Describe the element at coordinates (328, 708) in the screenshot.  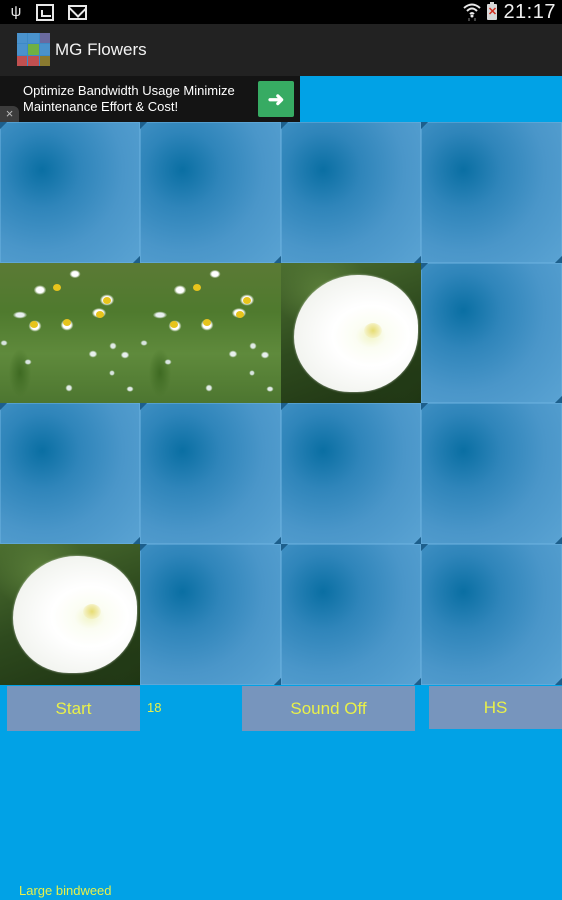
I see `sound-toggle-button: Sound Off` at that location.